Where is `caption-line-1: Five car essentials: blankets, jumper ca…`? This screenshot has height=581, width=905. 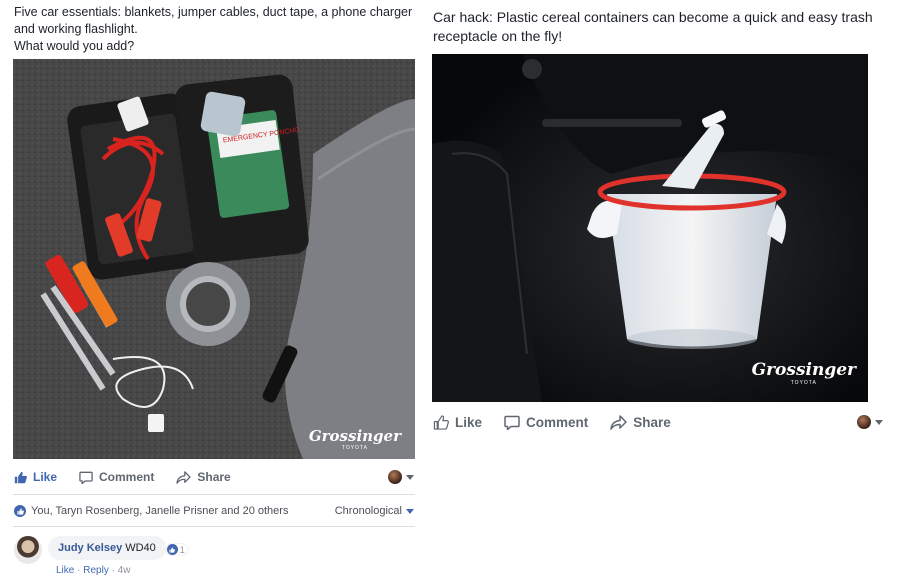 caption-line-1: Five car essentials: blankets, jumper ca… is located at coordinates (213, 20).